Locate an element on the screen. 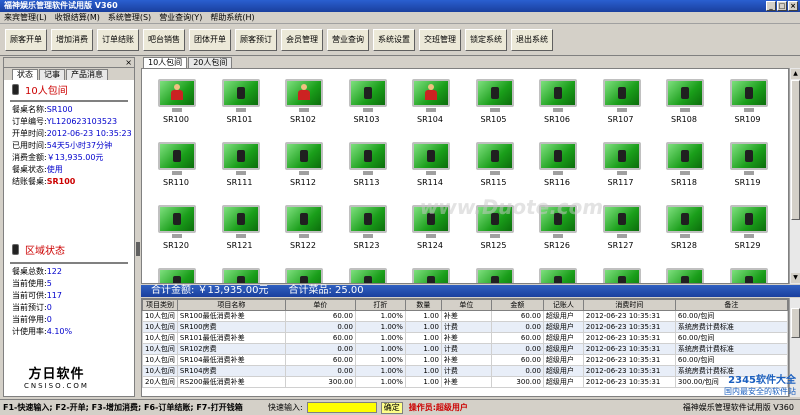 The image size is (800, 415). room-tile: SR116 is located at coordinates (557, 160).